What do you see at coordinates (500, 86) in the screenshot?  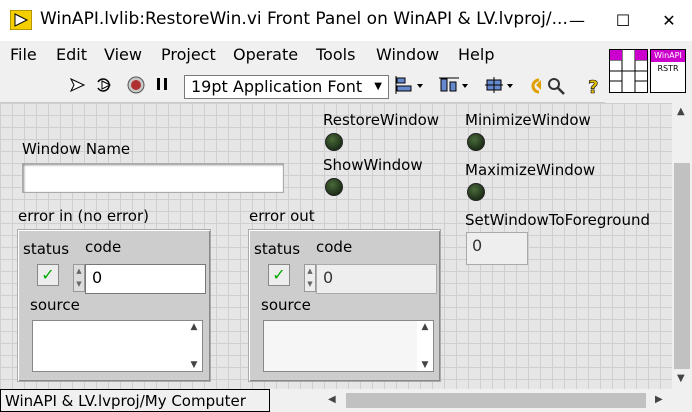 I see `resize-icon` at bounding box center [500, 86].